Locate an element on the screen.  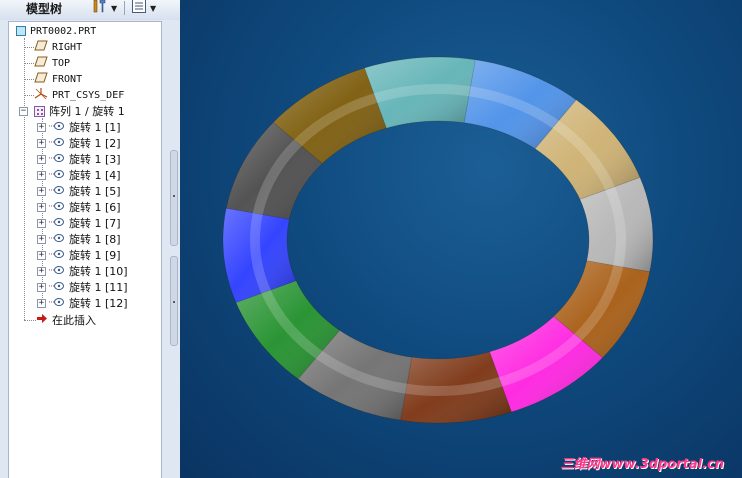
tree-item-label: 阵列 1 / 旋转 1 is located at coordinates (87, 111).